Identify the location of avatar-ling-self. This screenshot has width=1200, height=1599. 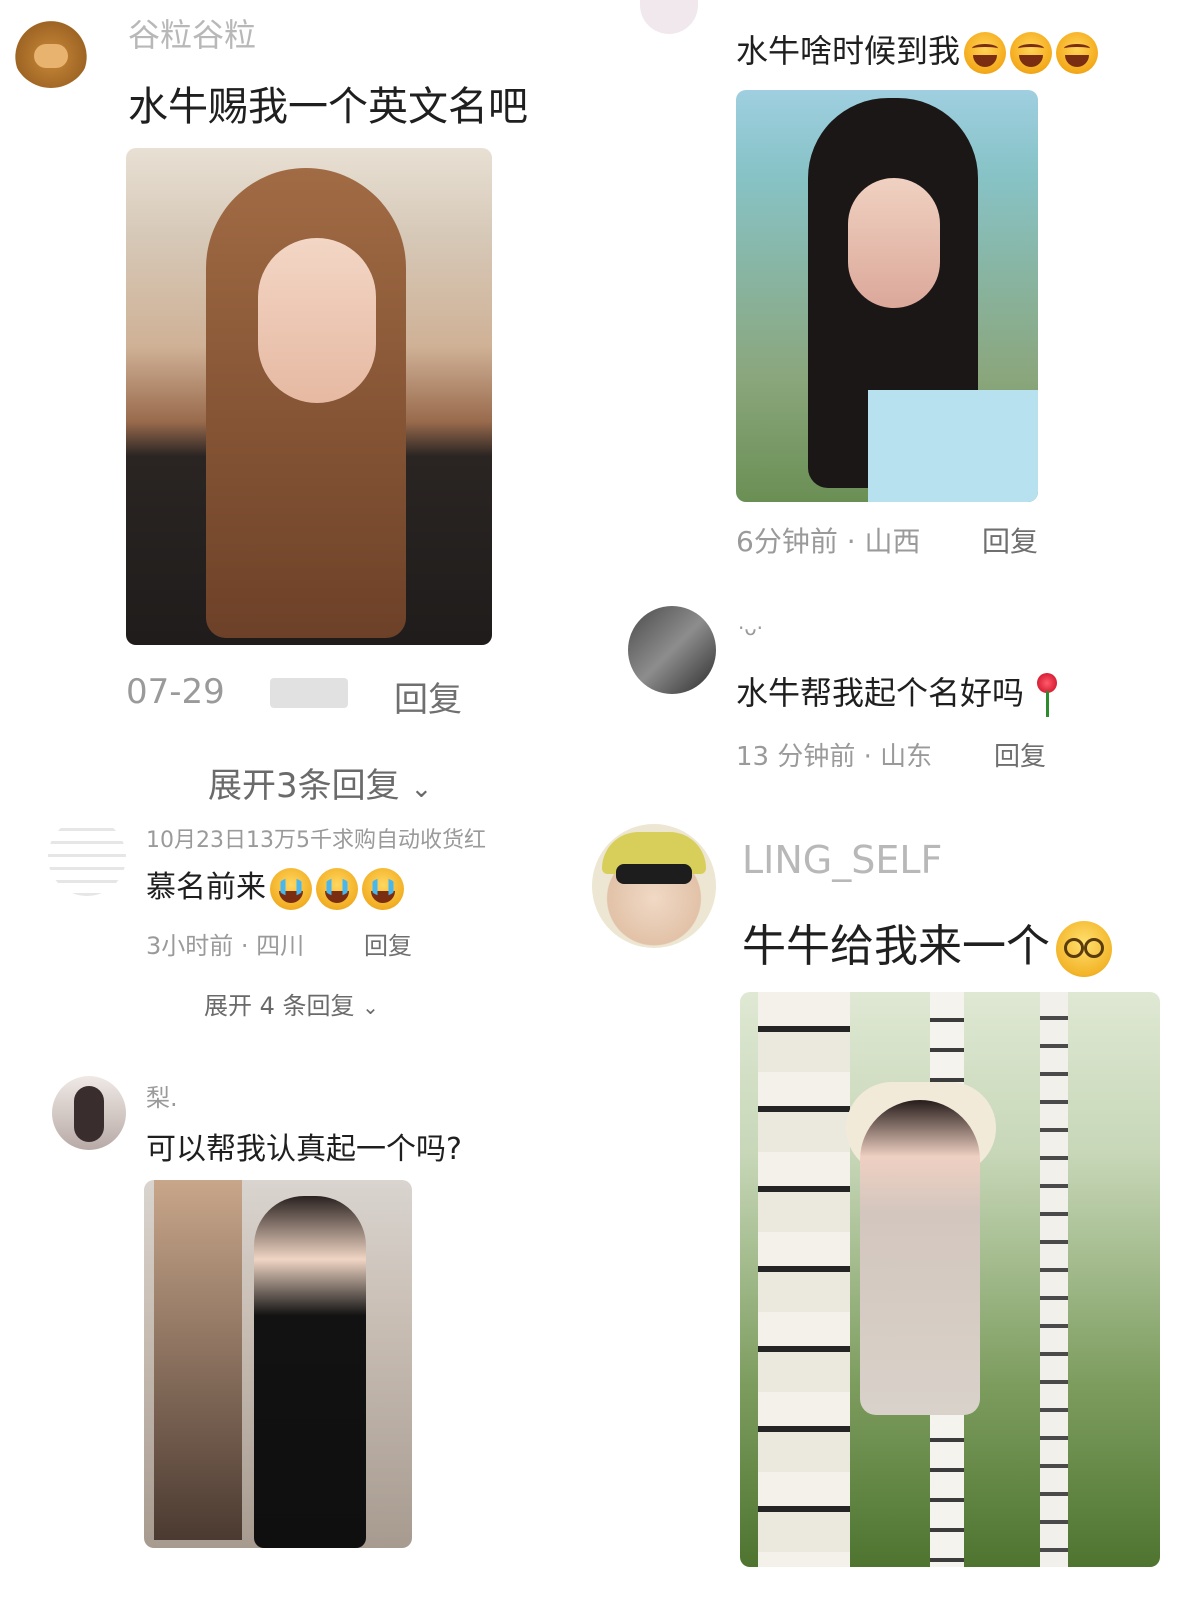
(654, 886).